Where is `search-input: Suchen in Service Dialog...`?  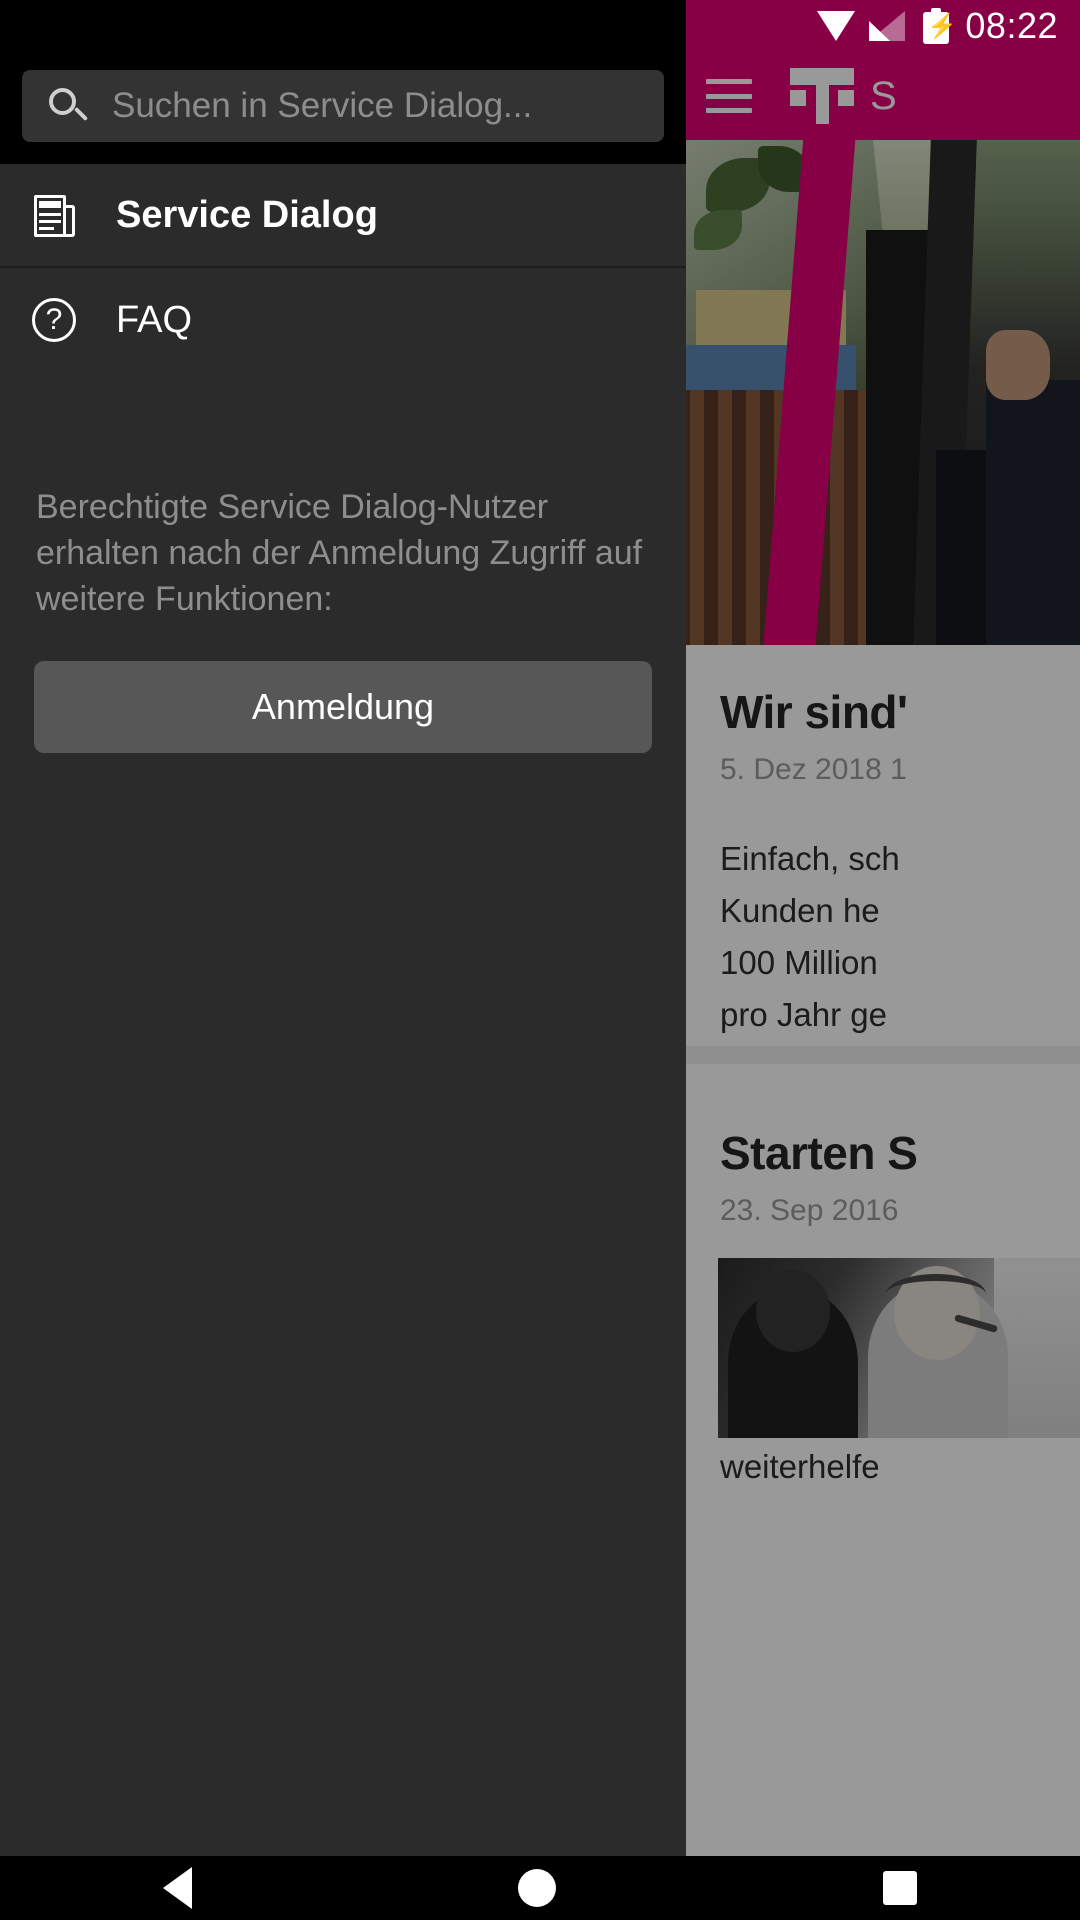 search-input: Suchen in Service Dialog... is located at coordinates (343, 106).